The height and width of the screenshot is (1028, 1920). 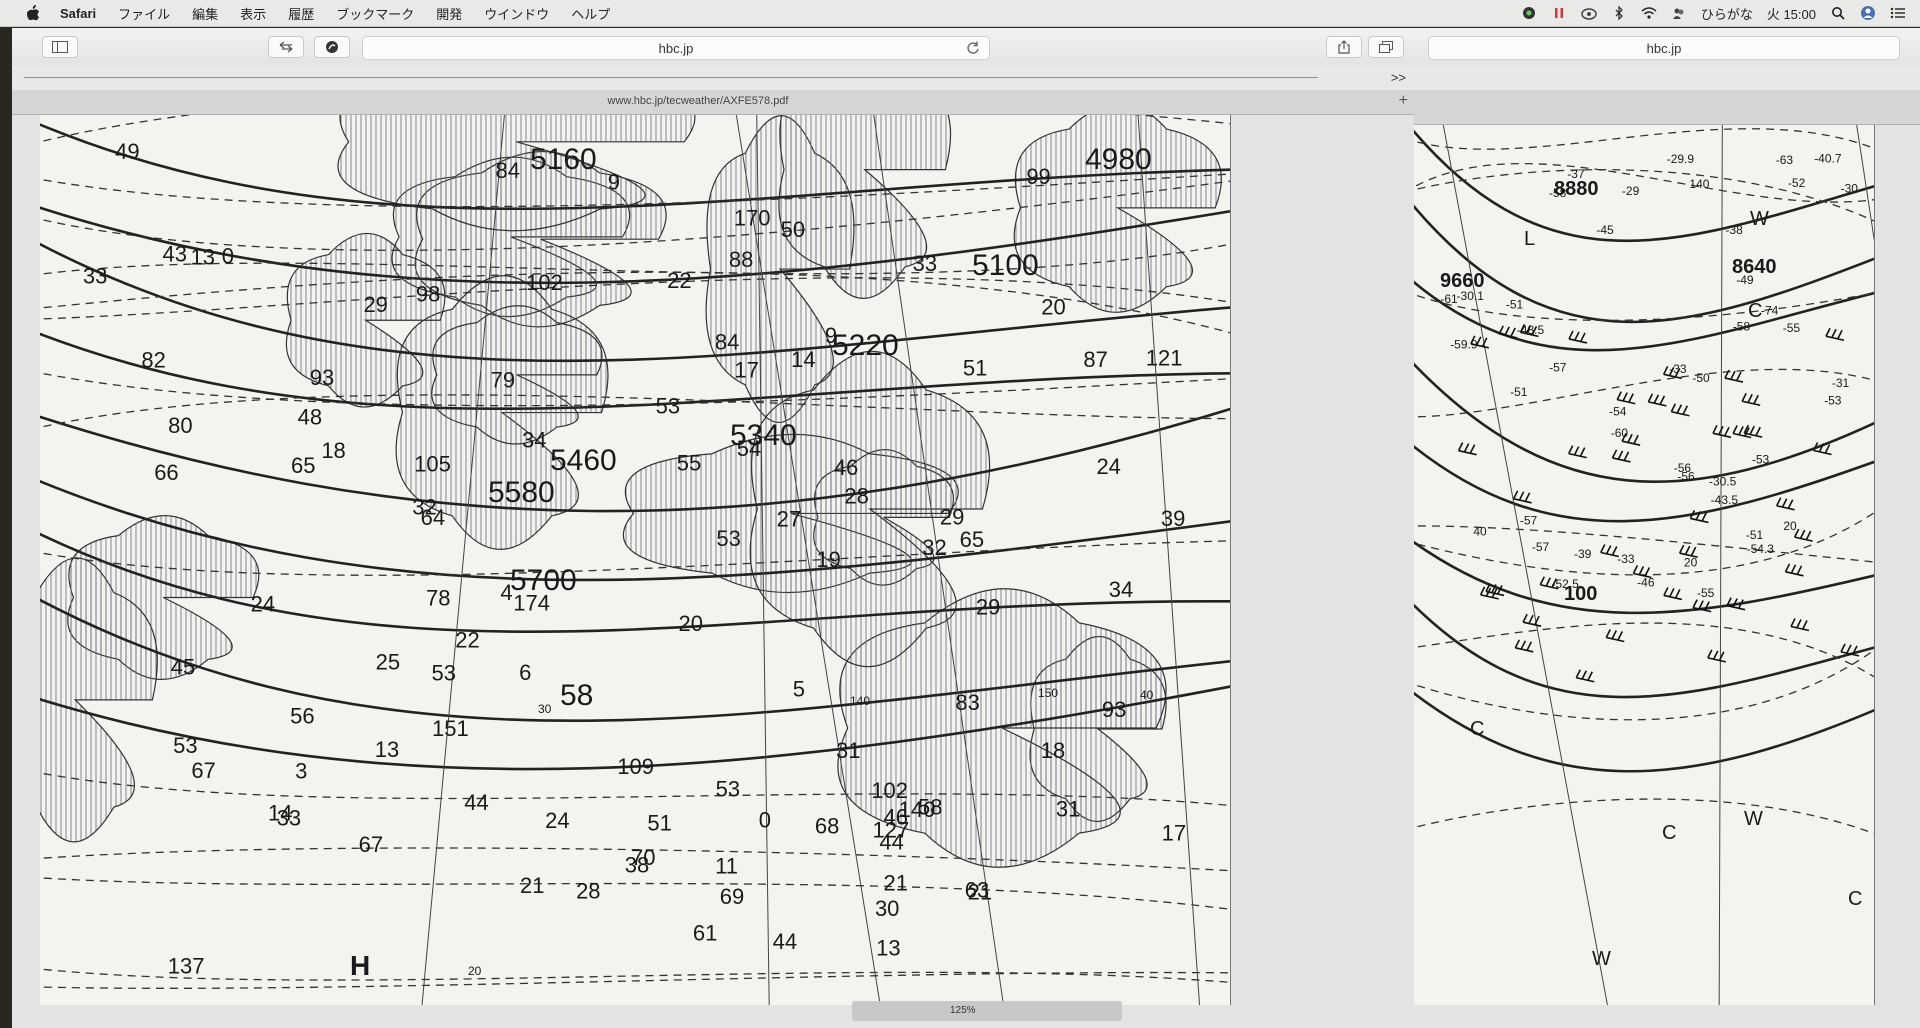 I want to click on tab-pdf: www.hbc.jp/tecweather/AXFE578.pdf, so click(x=698, y=101).